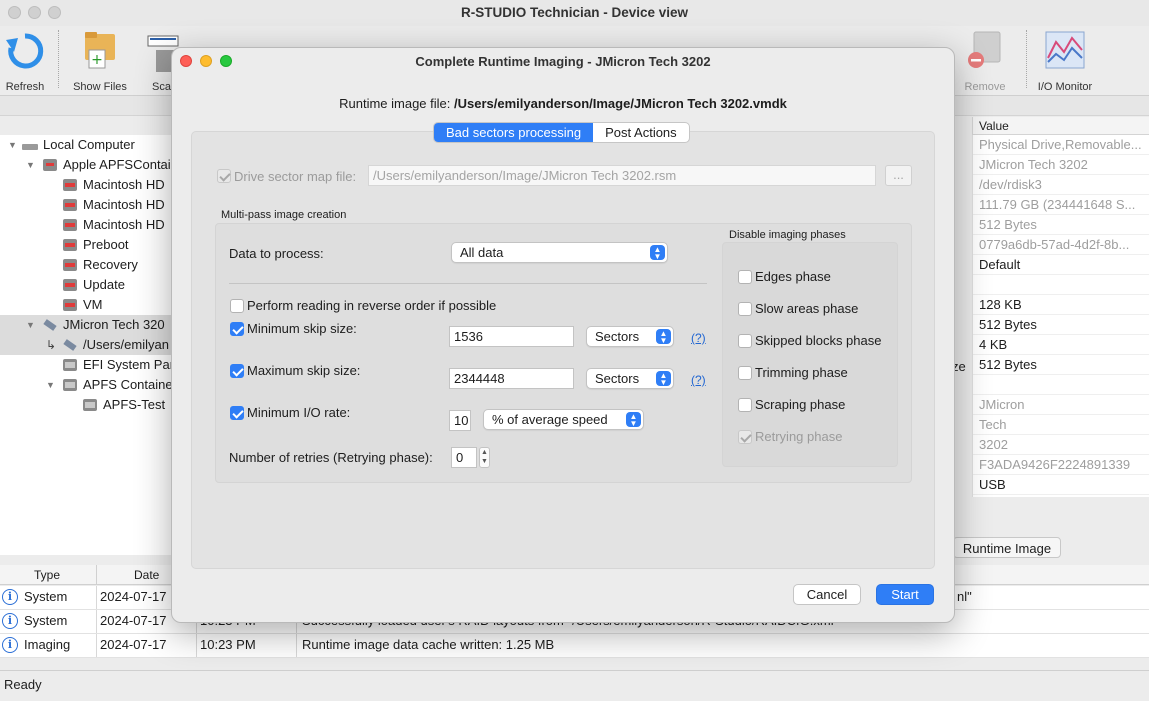 Image resolution: width=1149 pixels, height=701 pixels. What do you see at coordinates (86, 365) in the screenshot?
I see `tree-item-partition: EFI System Par` at bounding box center [86, 365].